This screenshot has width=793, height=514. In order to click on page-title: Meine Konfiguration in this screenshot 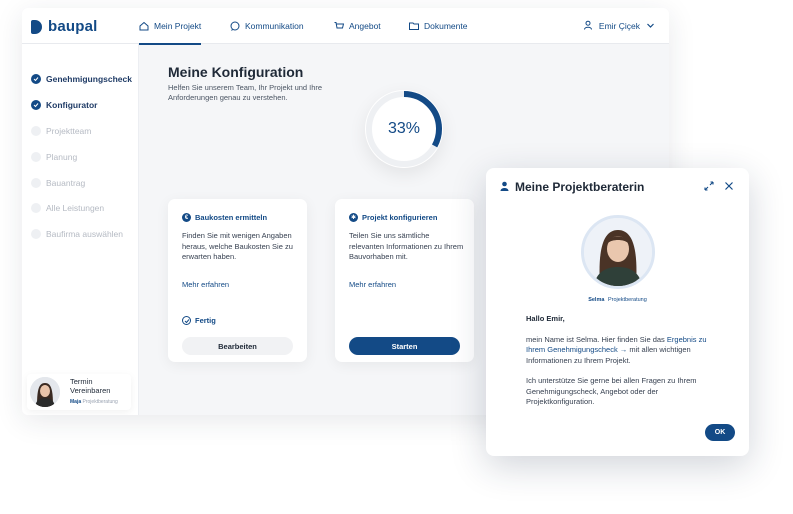, I will do `click(236, 72)`.